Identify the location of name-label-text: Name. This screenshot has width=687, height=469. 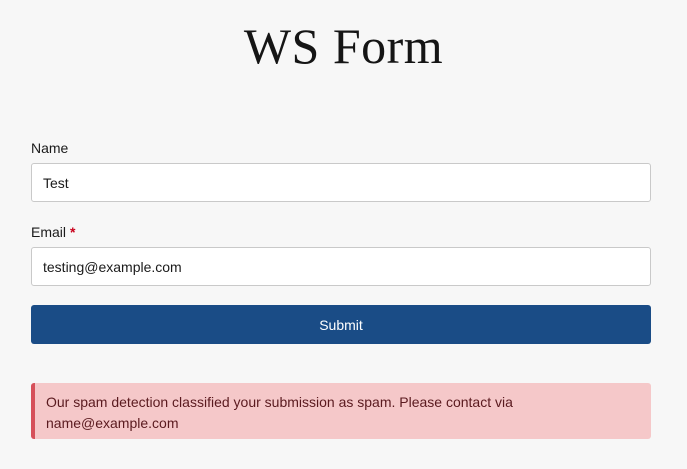
(50, 148).